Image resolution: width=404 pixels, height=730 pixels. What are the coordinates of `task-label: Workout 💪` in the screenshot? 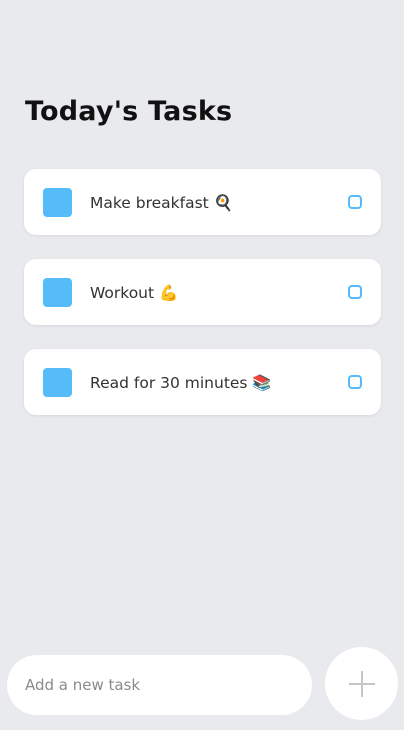 It's located at (134, 293).